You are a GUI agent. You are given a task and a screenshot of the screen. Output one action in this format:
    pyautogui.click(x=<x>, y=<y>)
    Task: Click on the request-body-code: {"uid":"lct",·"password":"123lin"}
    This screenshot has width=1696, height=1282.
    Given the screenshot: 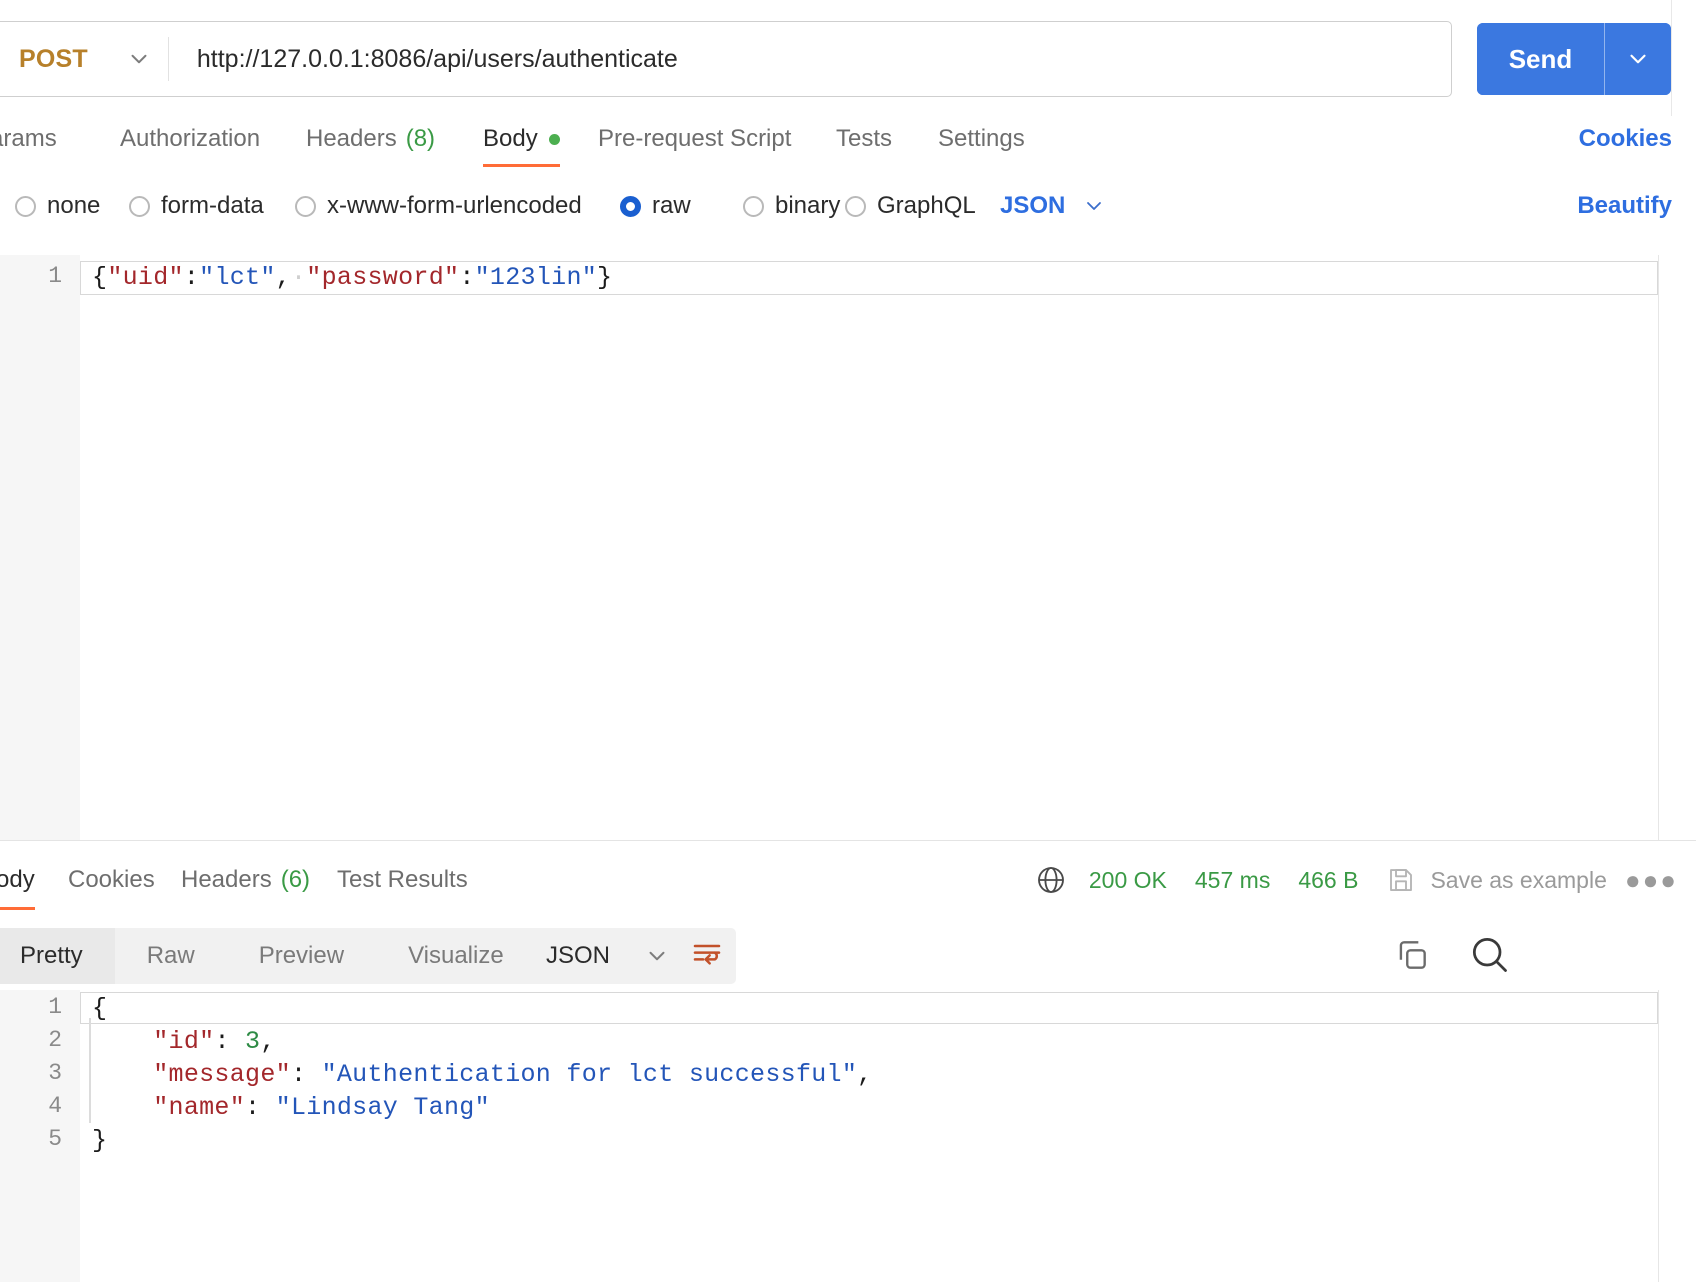 What is the action you would take?
    pyautogui.click(x=352, y=277)
    